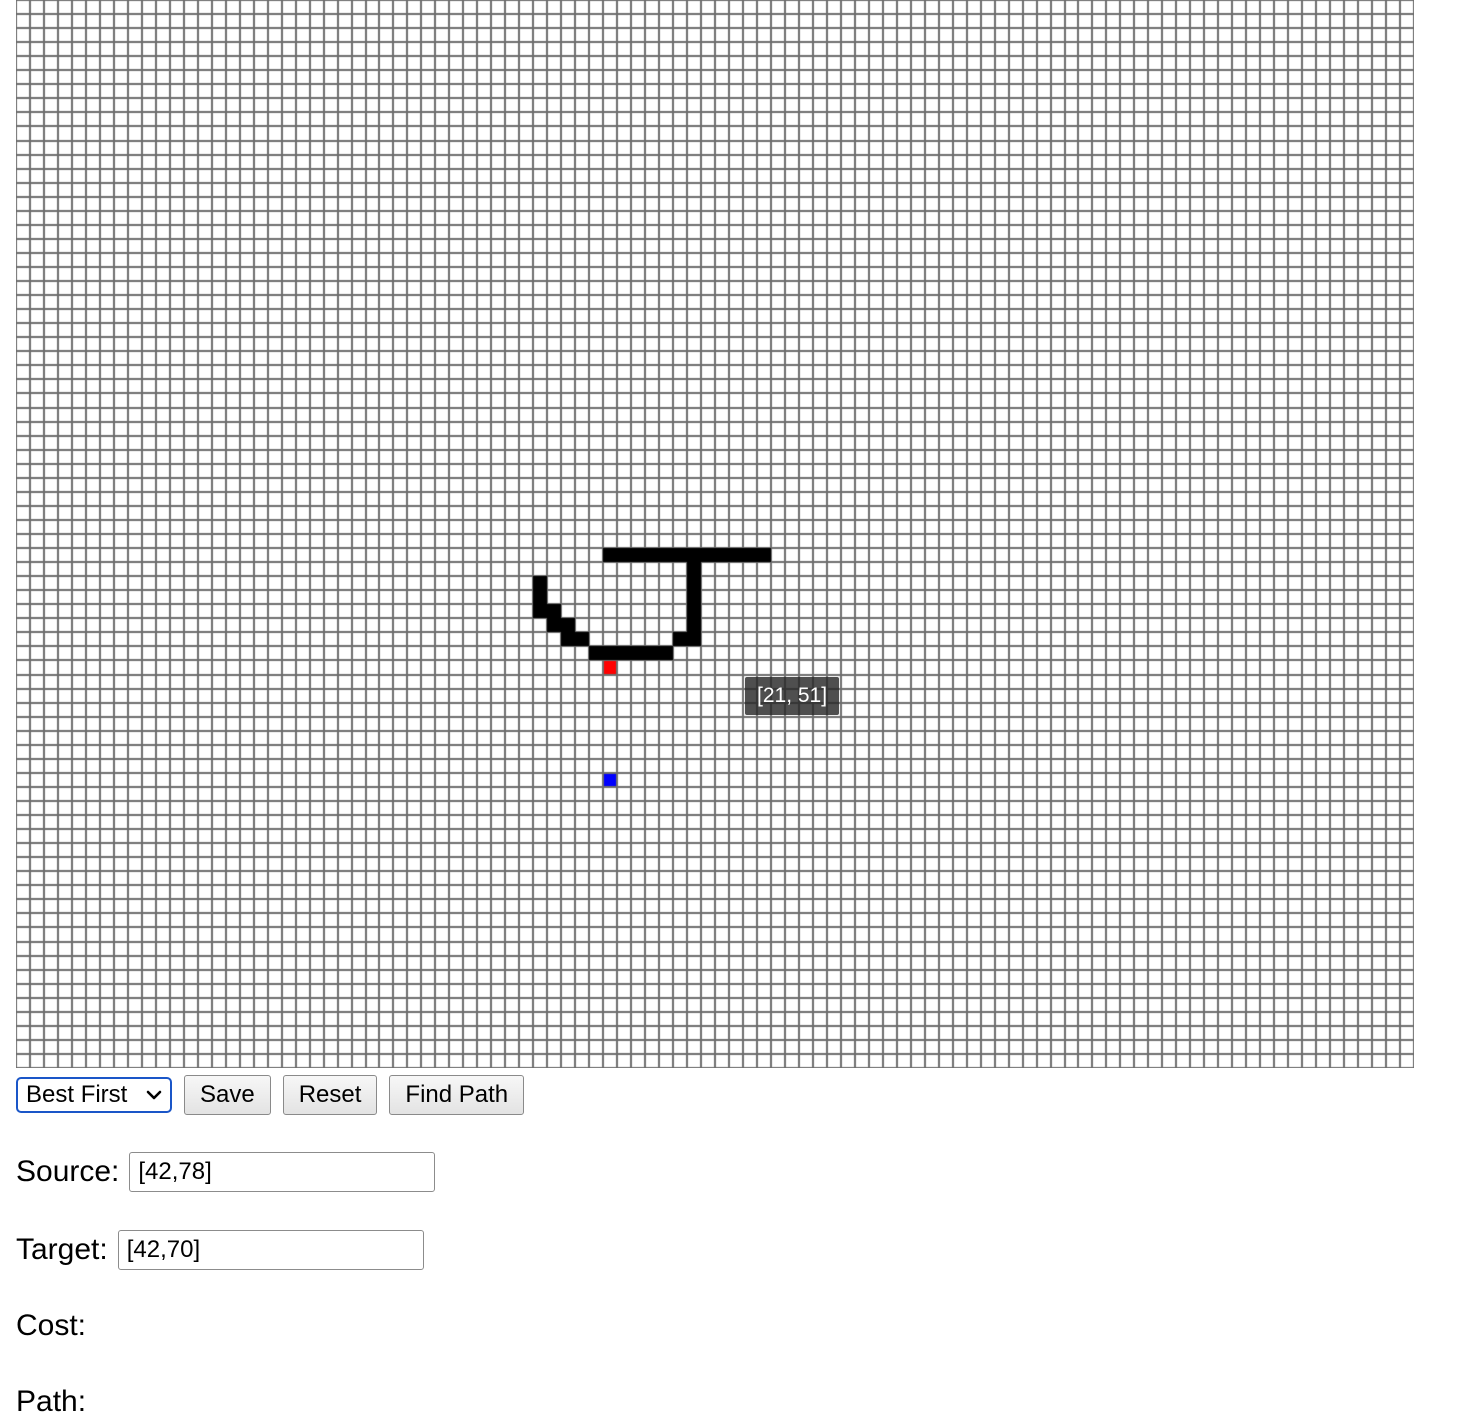  I want to click on save-button: Save, so click(227, 1095).